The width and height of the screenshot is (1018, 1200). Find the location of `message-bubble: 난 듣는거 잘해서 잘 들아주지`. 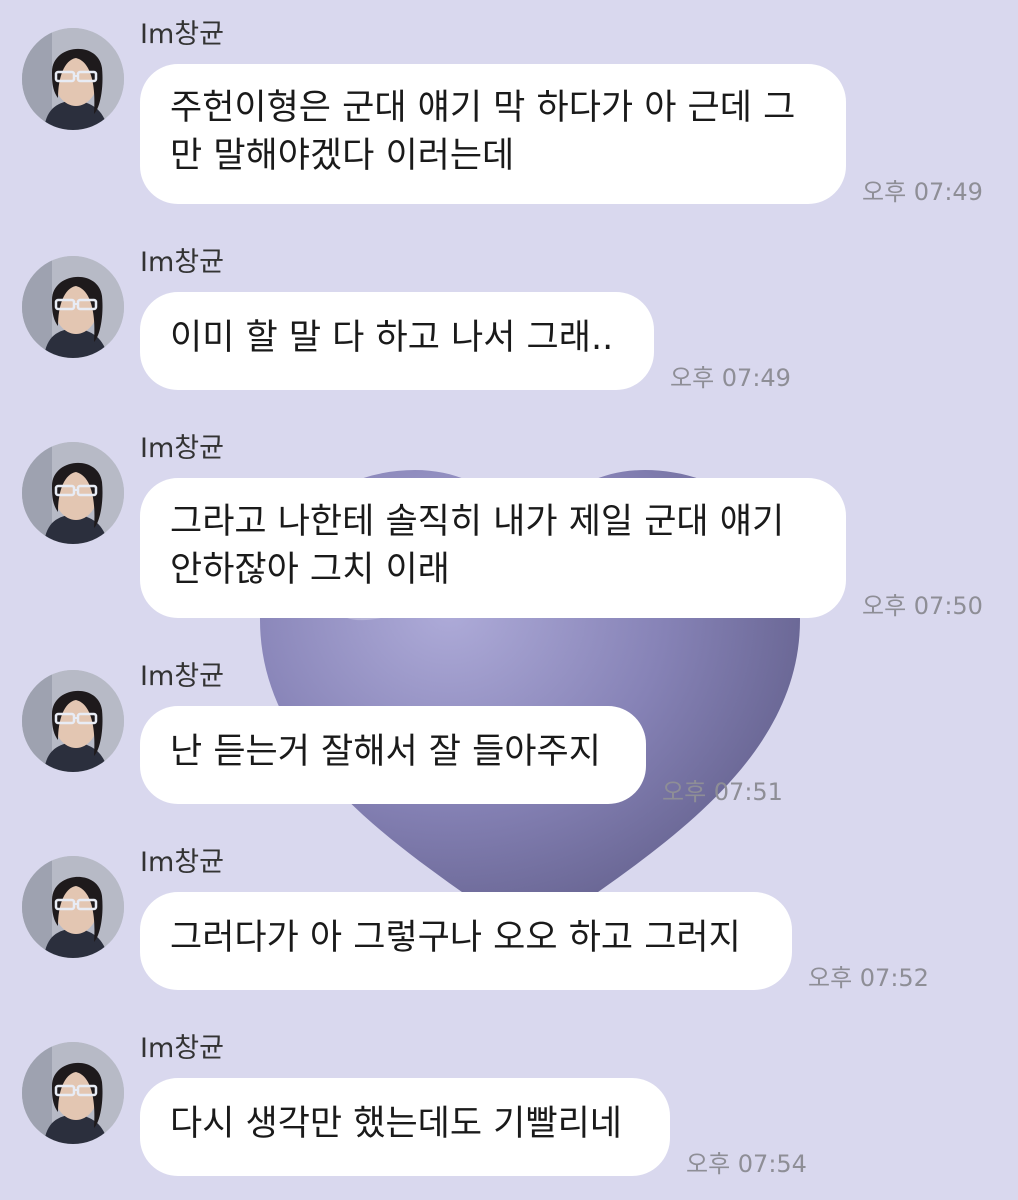

message-bubble: 난 듣는거 잘해서 잘 들아주지 is located at coordinates (393, 755).